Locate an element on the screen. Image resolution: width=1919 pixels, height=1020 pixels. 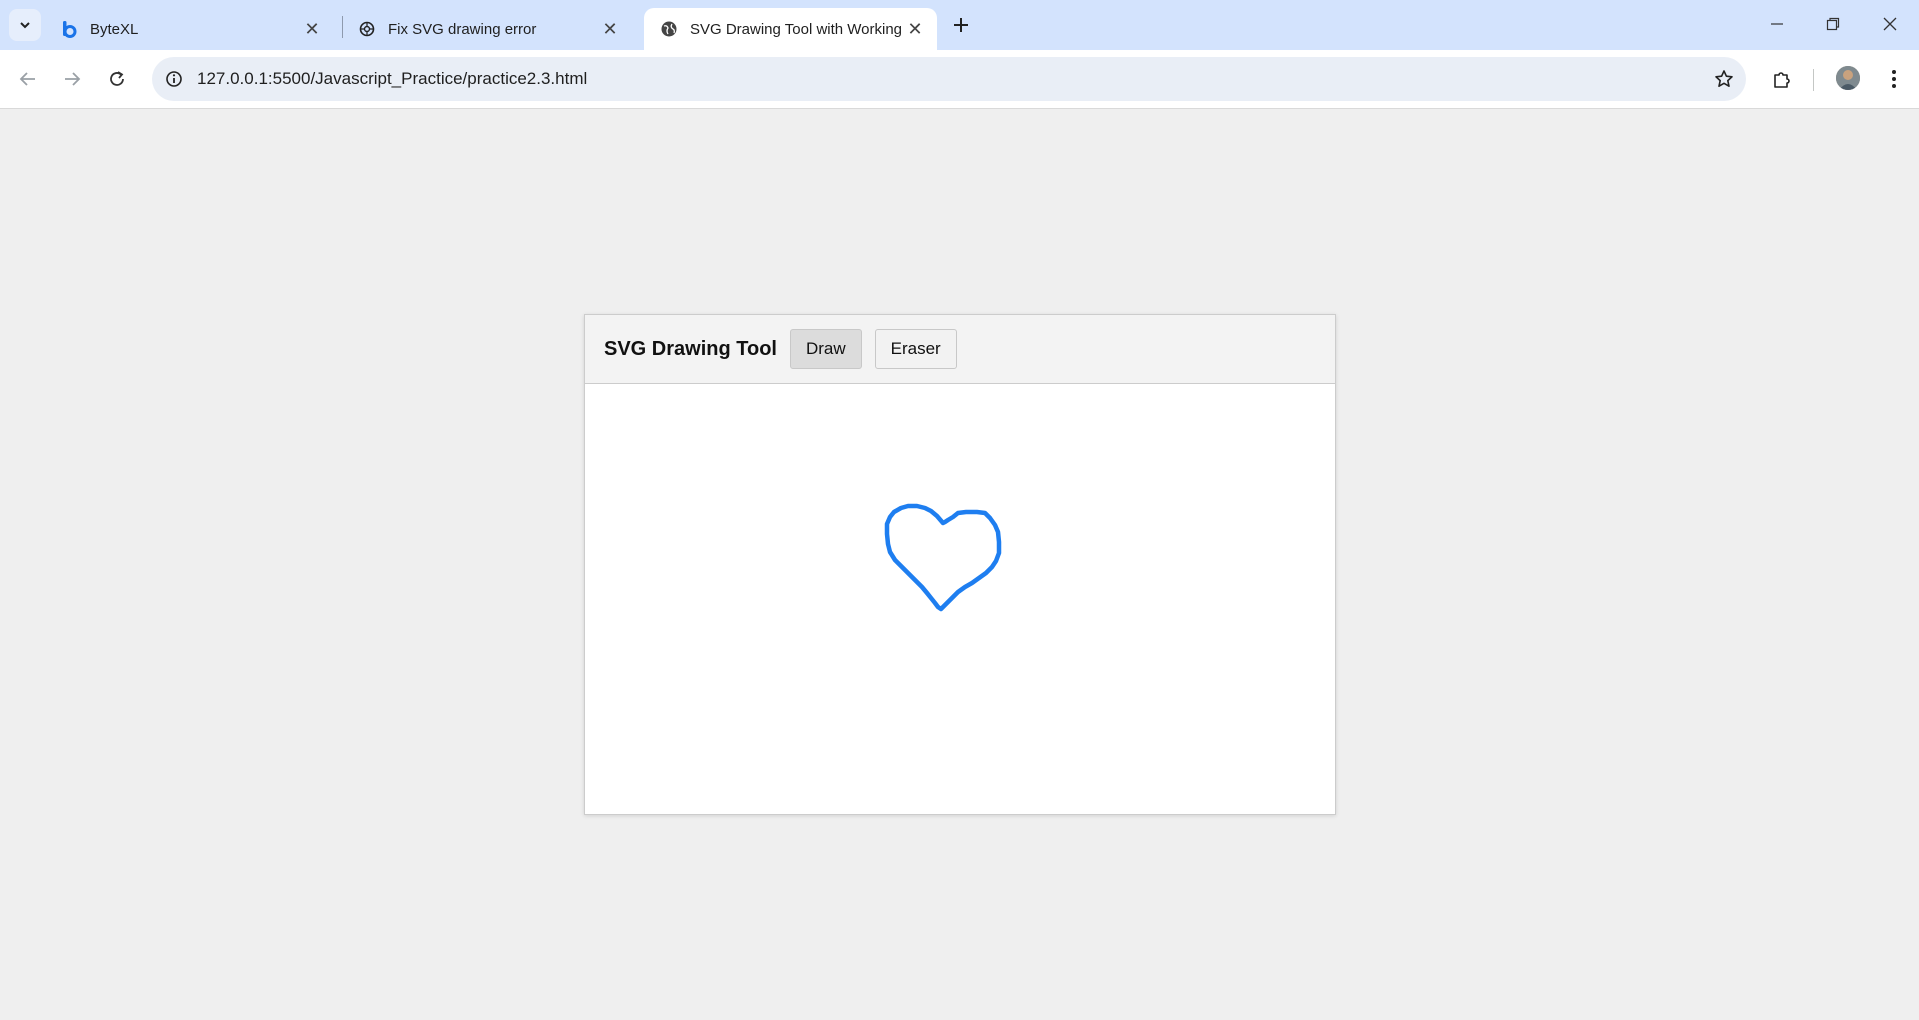
reload-icon is located at coordinates (117, 78).